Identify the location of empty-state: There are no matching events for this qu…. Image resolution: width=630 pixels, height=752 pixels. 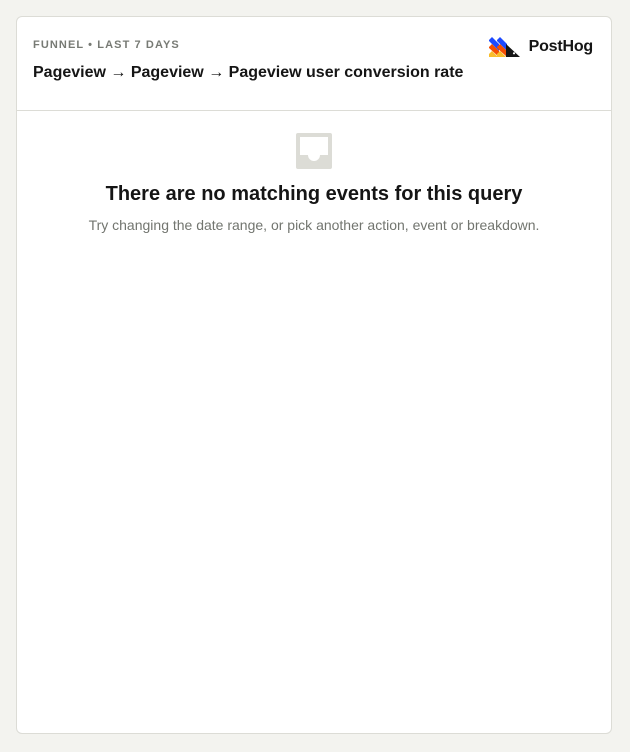
(314, 183).